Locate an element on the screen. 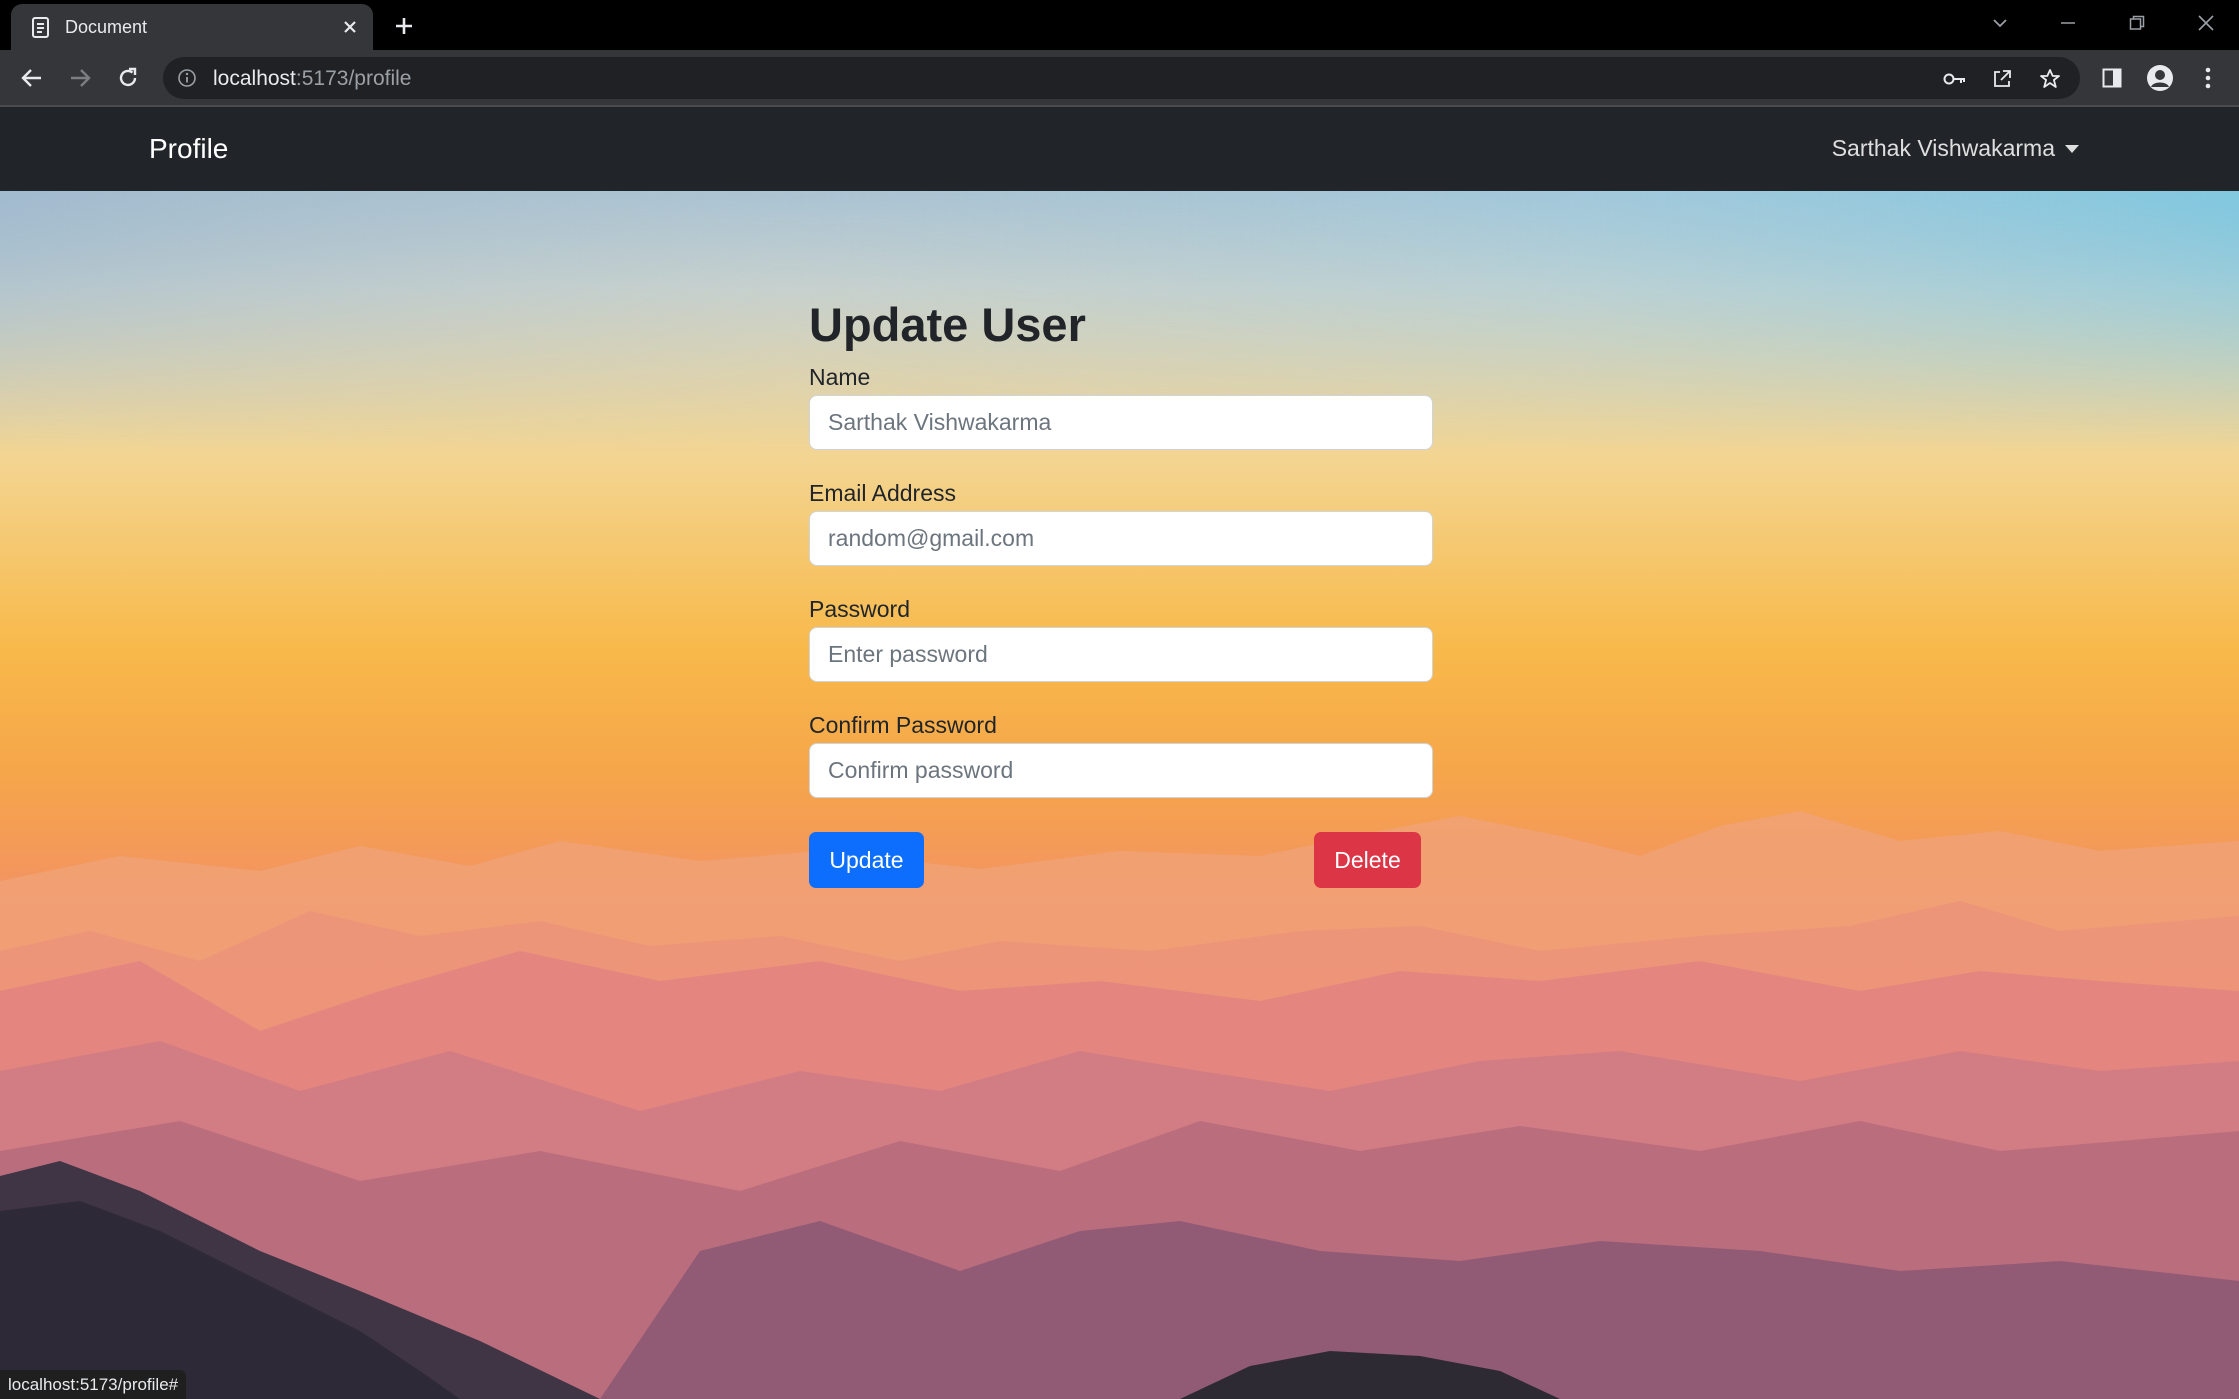 The height and width of the screenshot is (1399, 2239). reload-icon is located at coordinates (128, 78).